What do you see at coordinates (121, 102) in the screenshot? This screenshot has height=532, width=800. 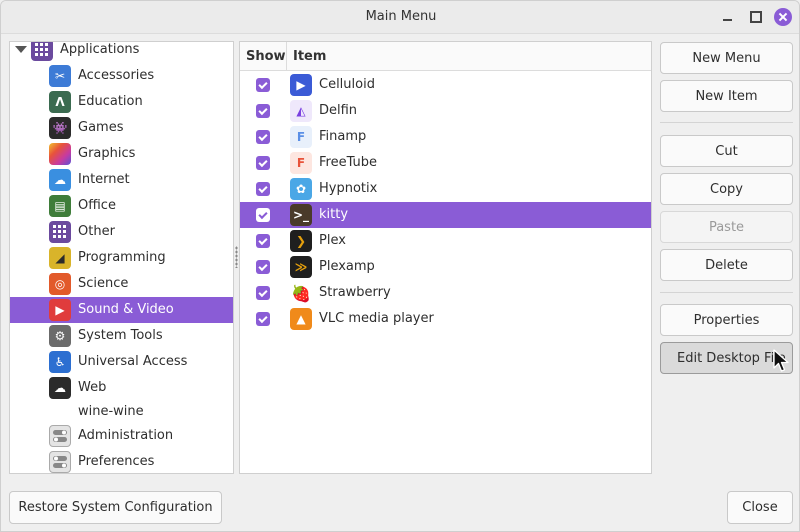 I see `tree-item-education: Λ Education` at bounding box center [121, 102].